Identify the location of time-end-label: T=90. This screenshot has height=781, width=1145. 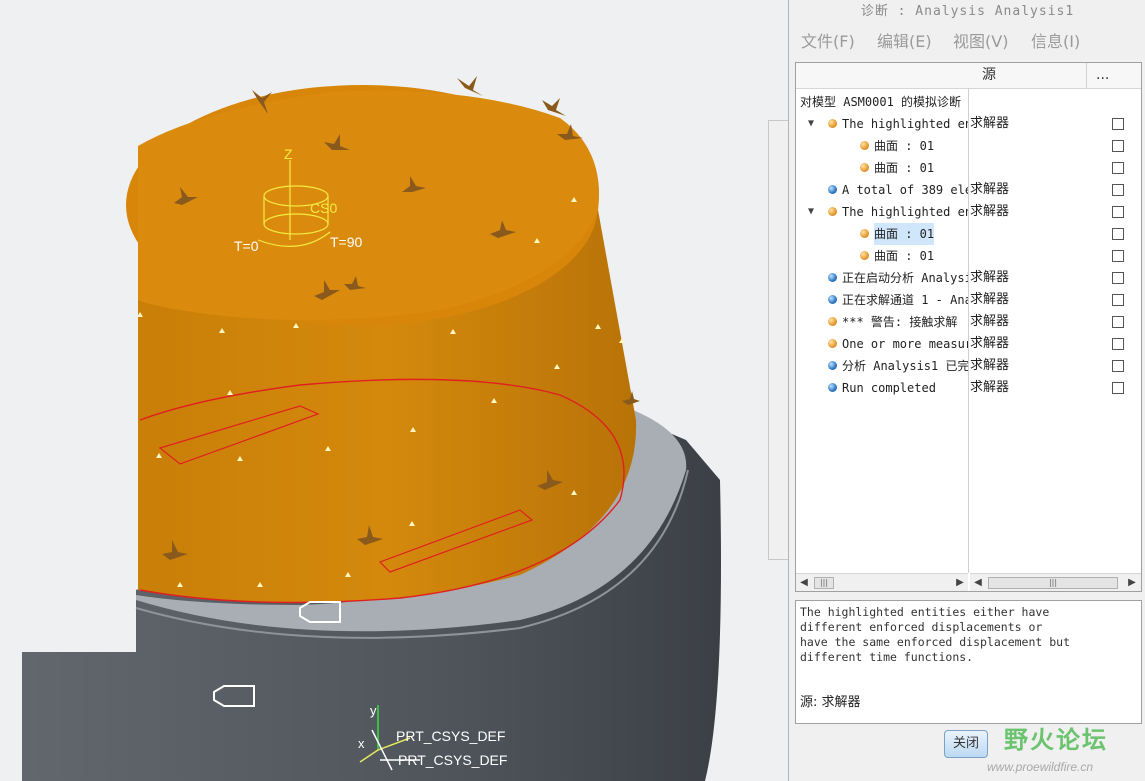
(346, 242).